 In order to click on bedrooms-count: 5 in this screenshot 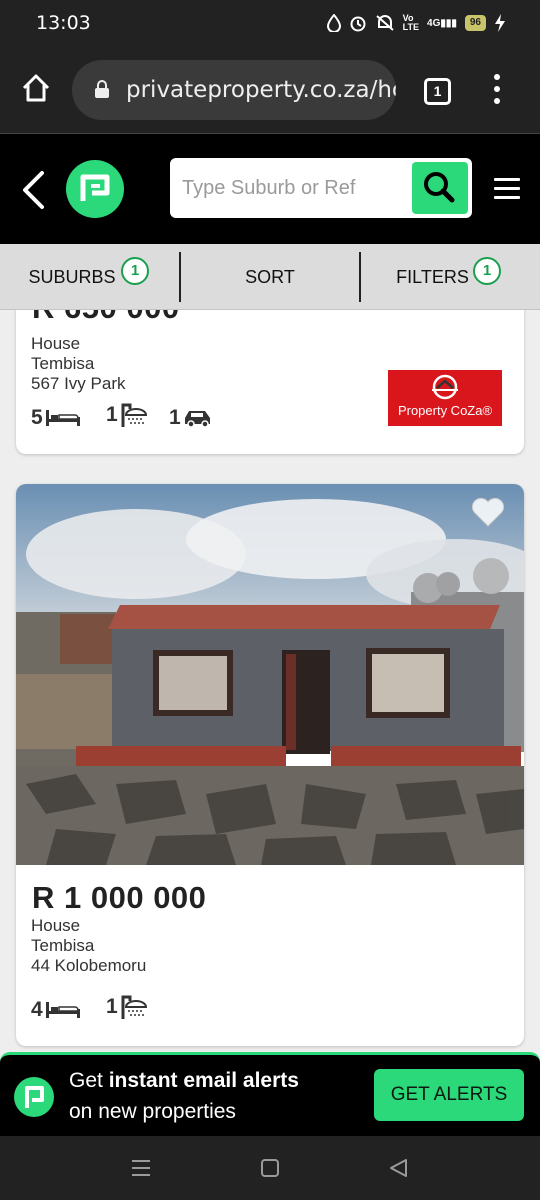, I will do `click(37, 417)`.